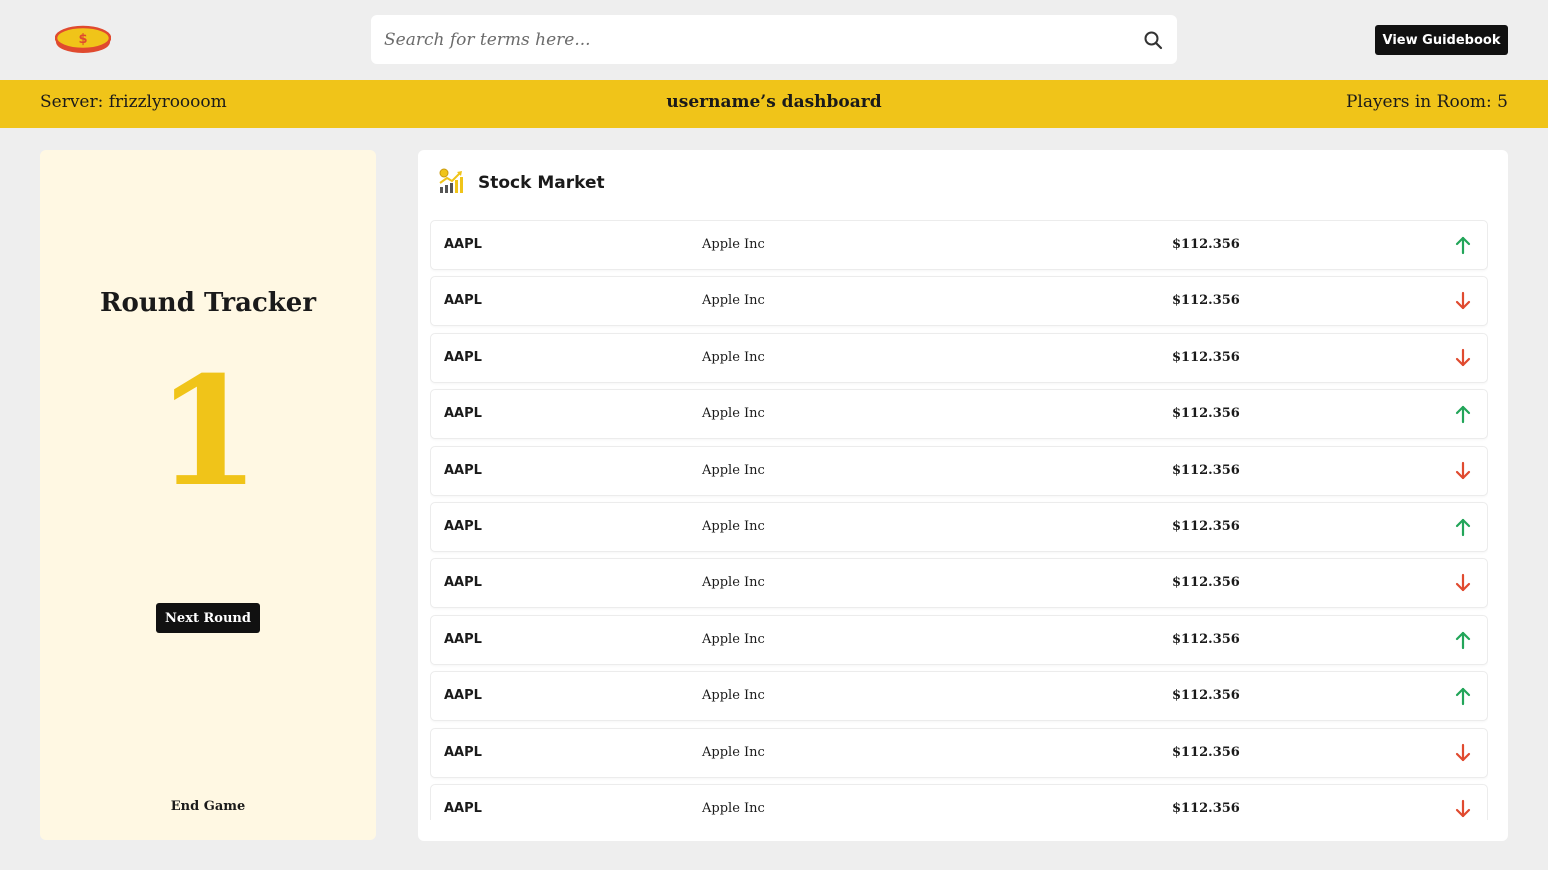  What do you see at coordinates (1426, 102) in the screenshot?
I see `players-count: Players in Room: 5` at bounding box center [1426, 102].